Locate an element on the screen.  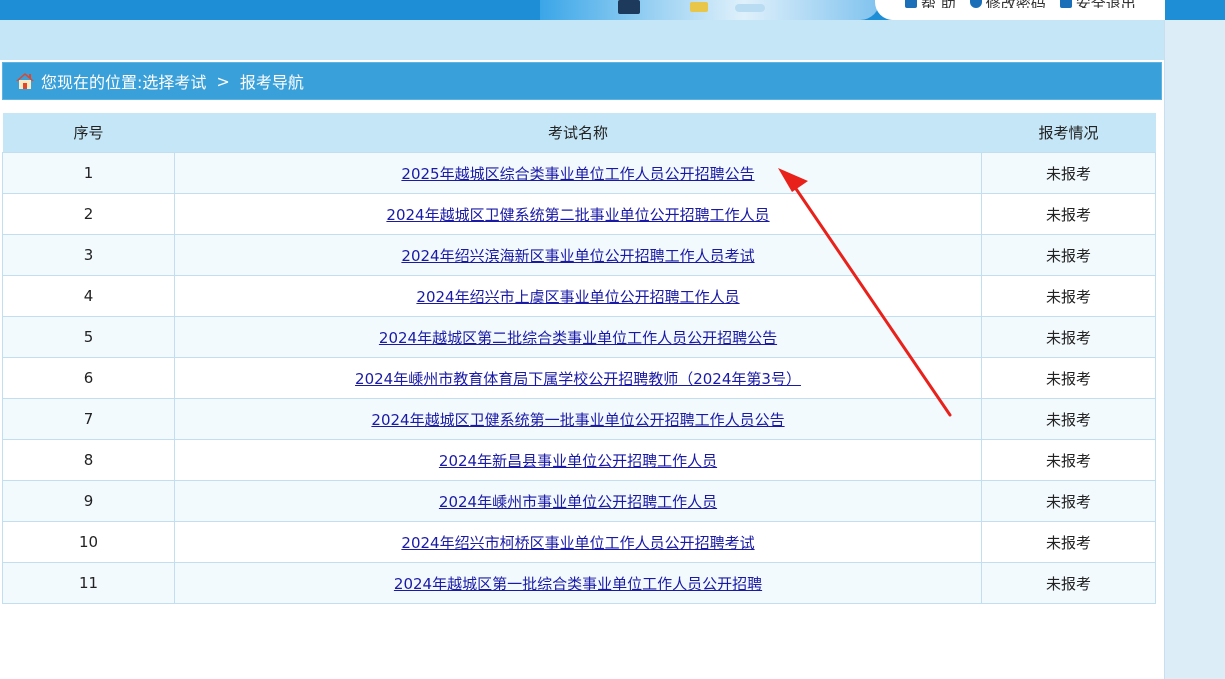
exam-link: 2024年越城区第一批综合类事业单位工作人员公开招聘 is located at coordinates (578, 584).